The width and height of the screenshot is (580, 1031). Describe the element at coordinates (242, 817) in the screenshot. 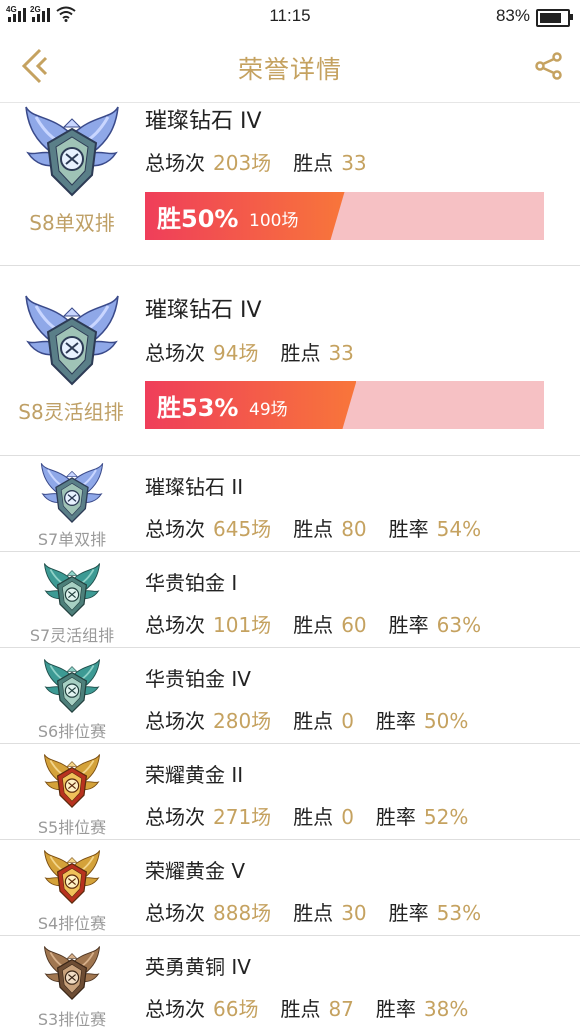

I see `games-value: 271场` at that location.